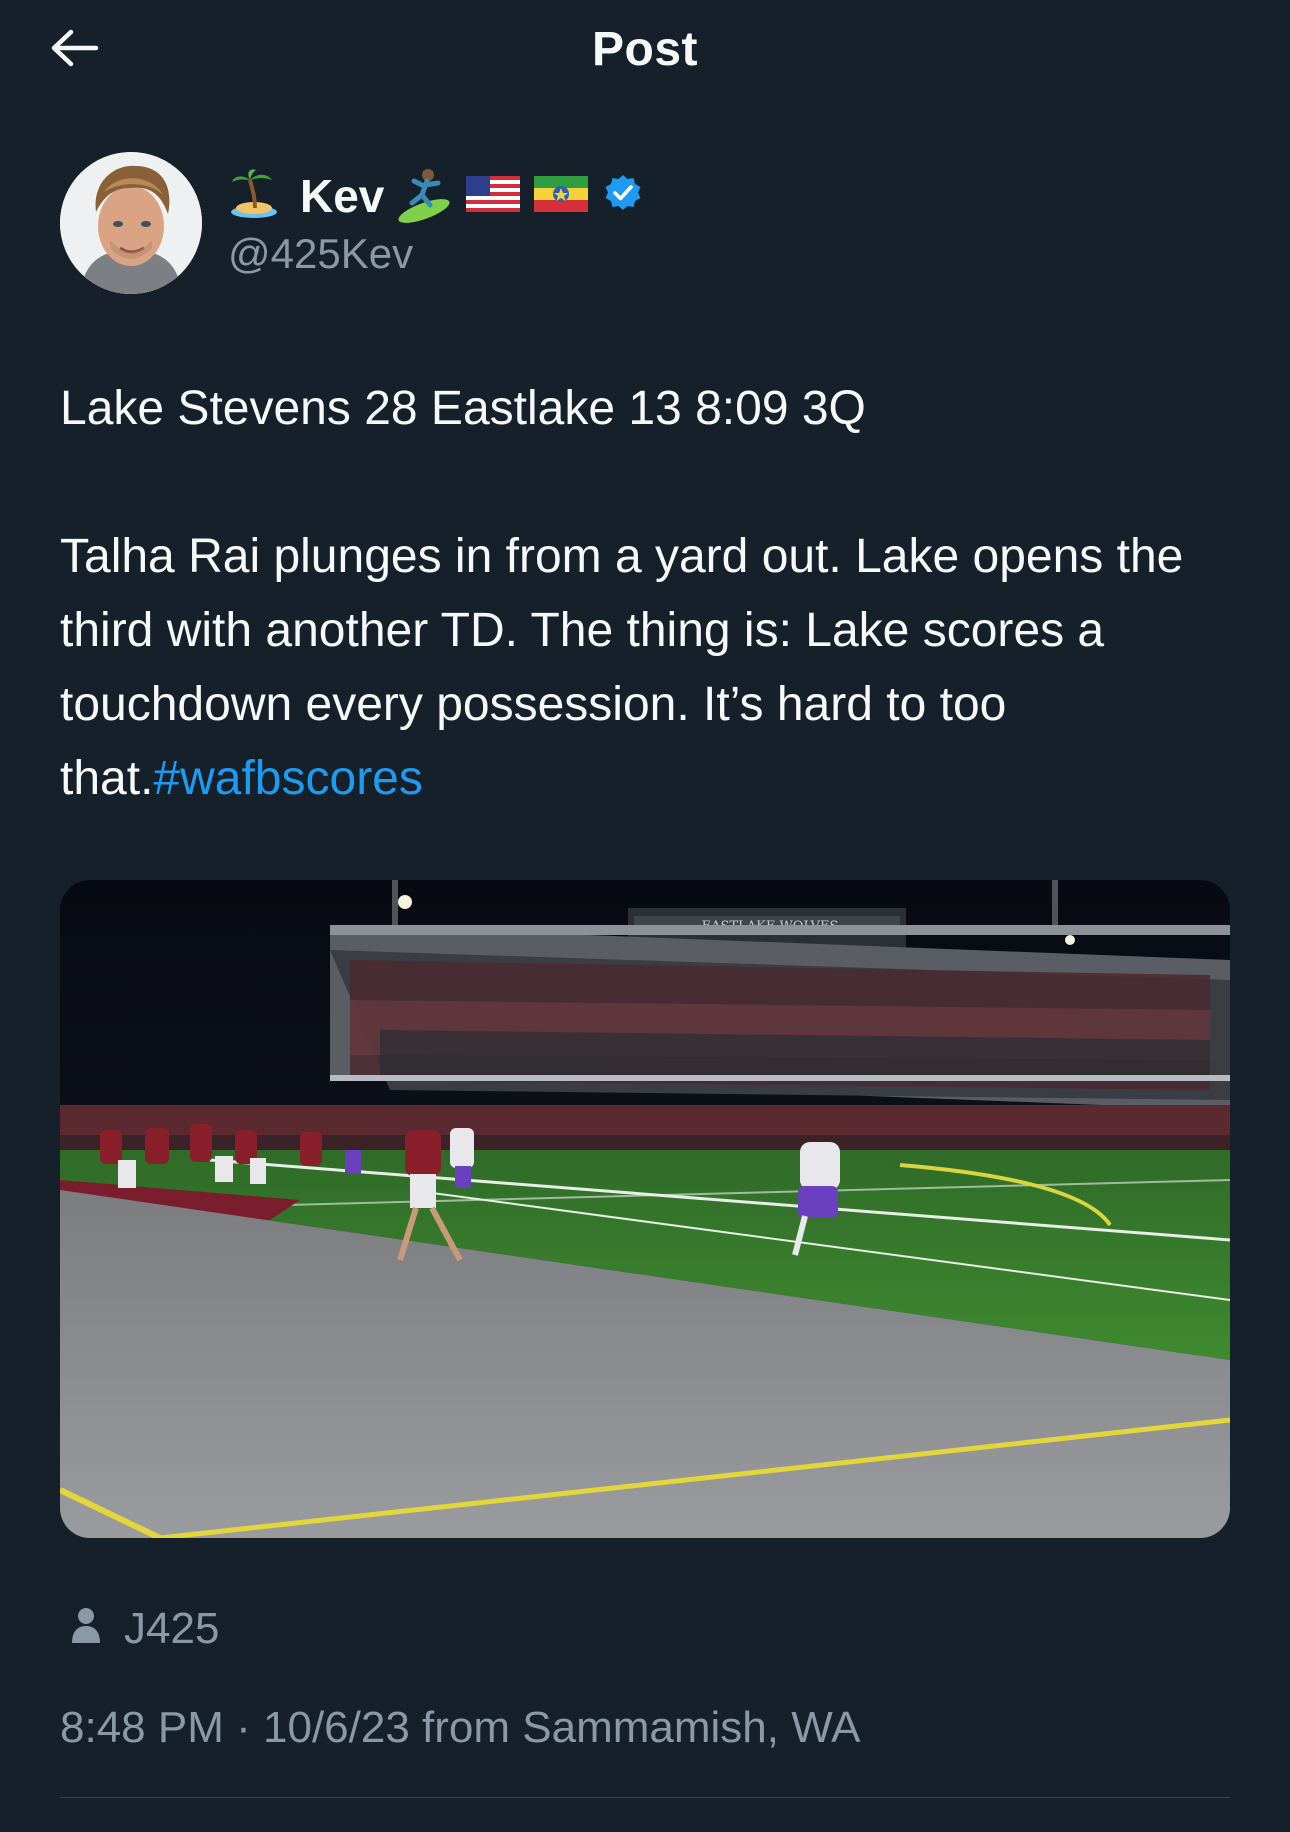 Image resolution: width=1290 pixels, height=1832 pixels. I want to click on photo-attribution: J425, so click(144, 1629).